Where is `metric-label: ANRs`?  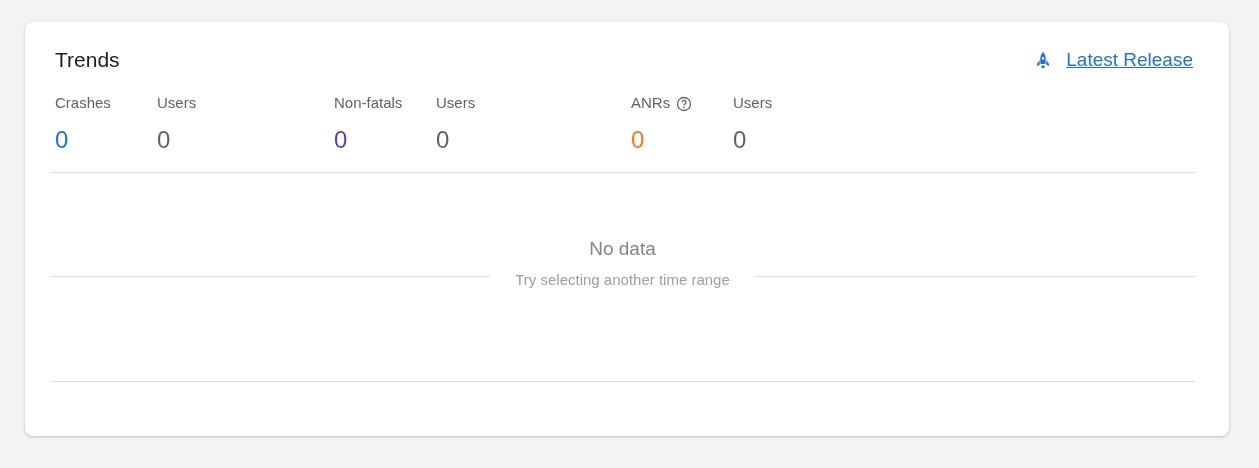 metric-label: ANRs is located at coordinates (651, 103).